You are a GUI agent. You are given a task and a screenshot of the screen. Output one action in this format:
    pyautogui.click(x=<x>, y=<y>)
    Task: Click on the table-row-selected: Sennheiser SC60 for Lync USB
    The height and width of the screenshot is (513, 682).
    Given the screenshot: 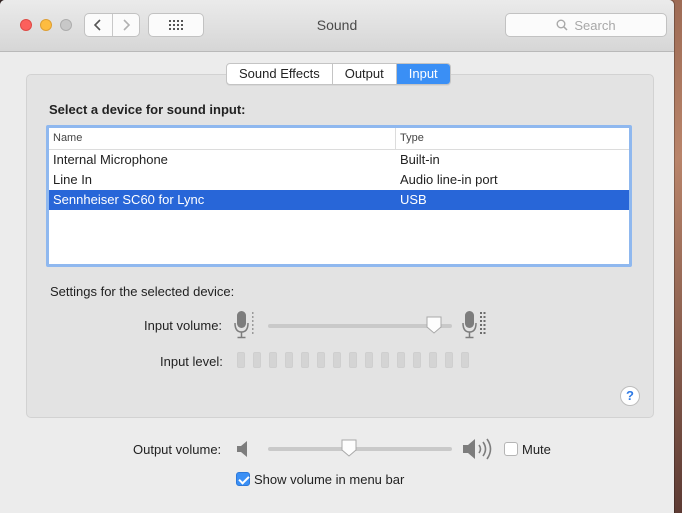 What is the action you would take?
    pyautogui.click(x=339, y=200)
    